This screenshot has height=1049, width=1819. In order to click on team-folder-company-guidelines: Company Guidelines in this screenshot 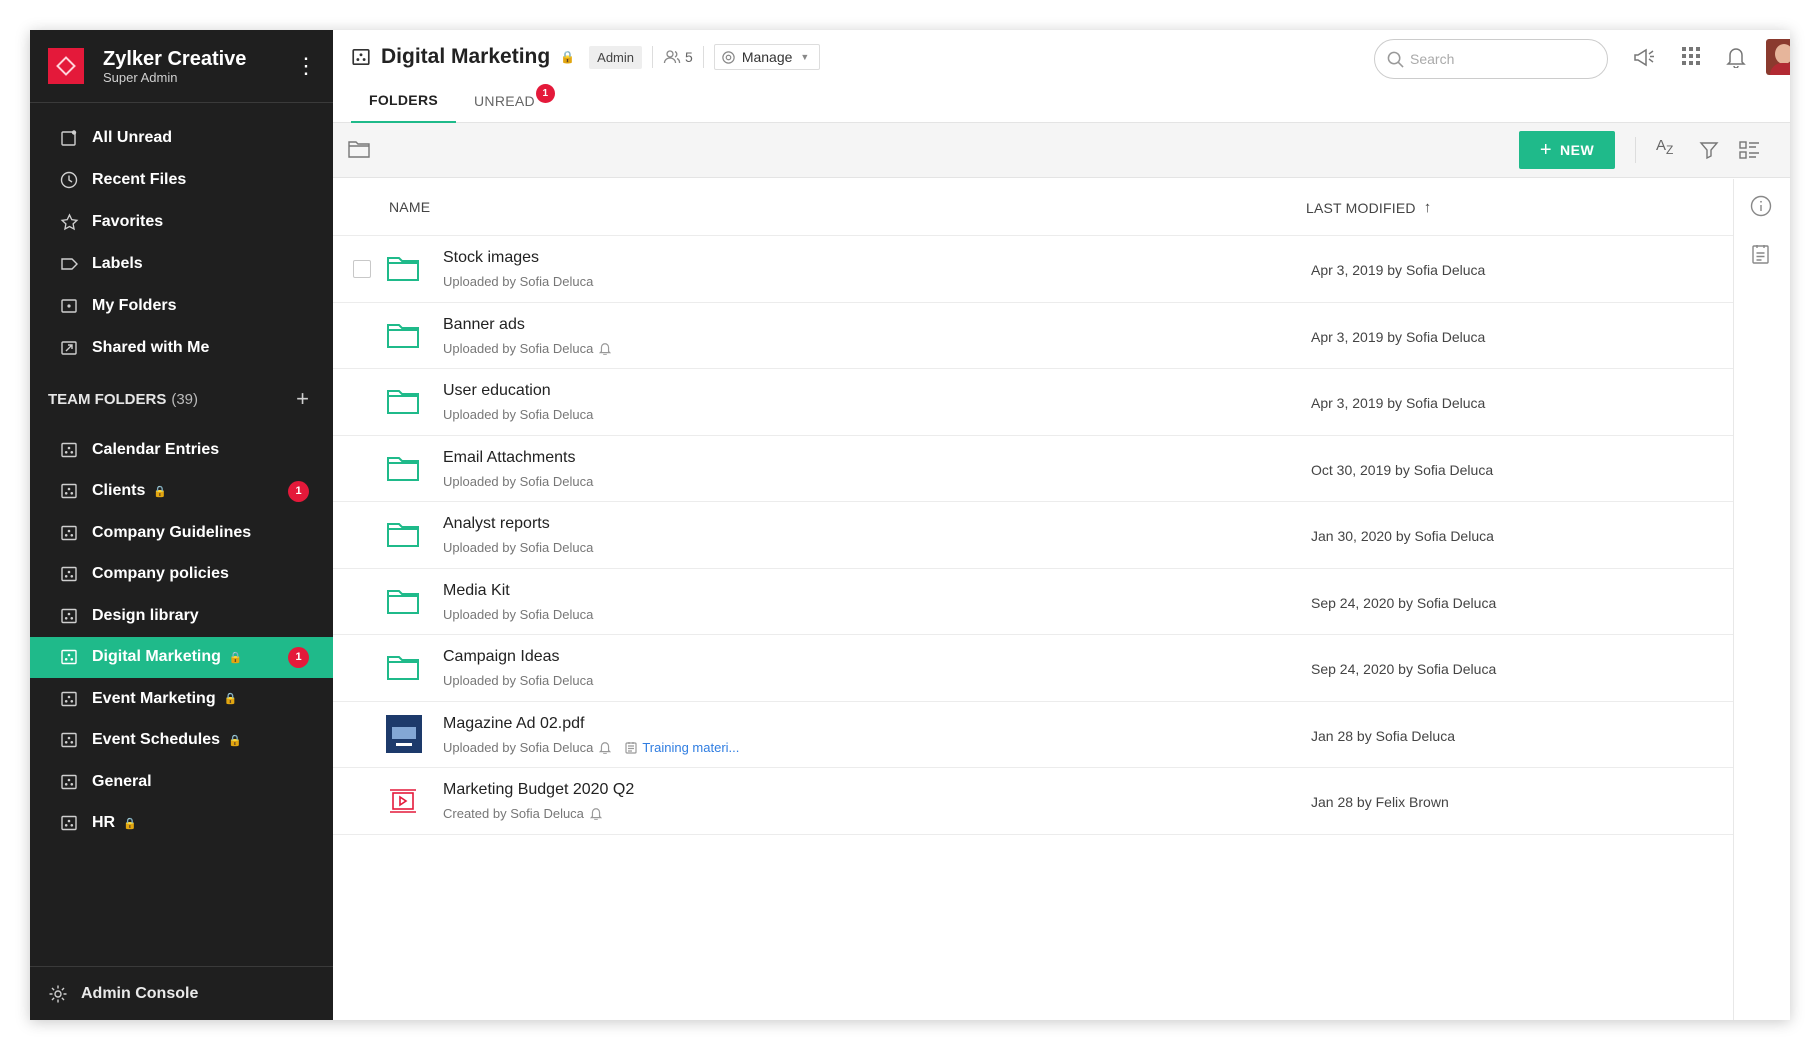, I will do `click(181, 533)`.